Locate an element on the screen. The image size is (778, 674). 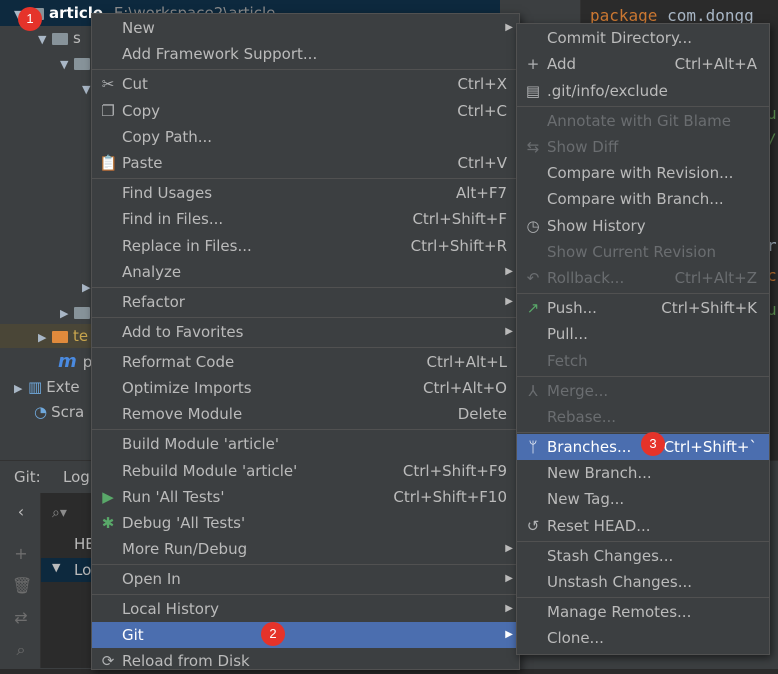
menu-item-rollback: ↶ Rollback... Ctrl+Alt+Z is located at coordinates (643, 278).